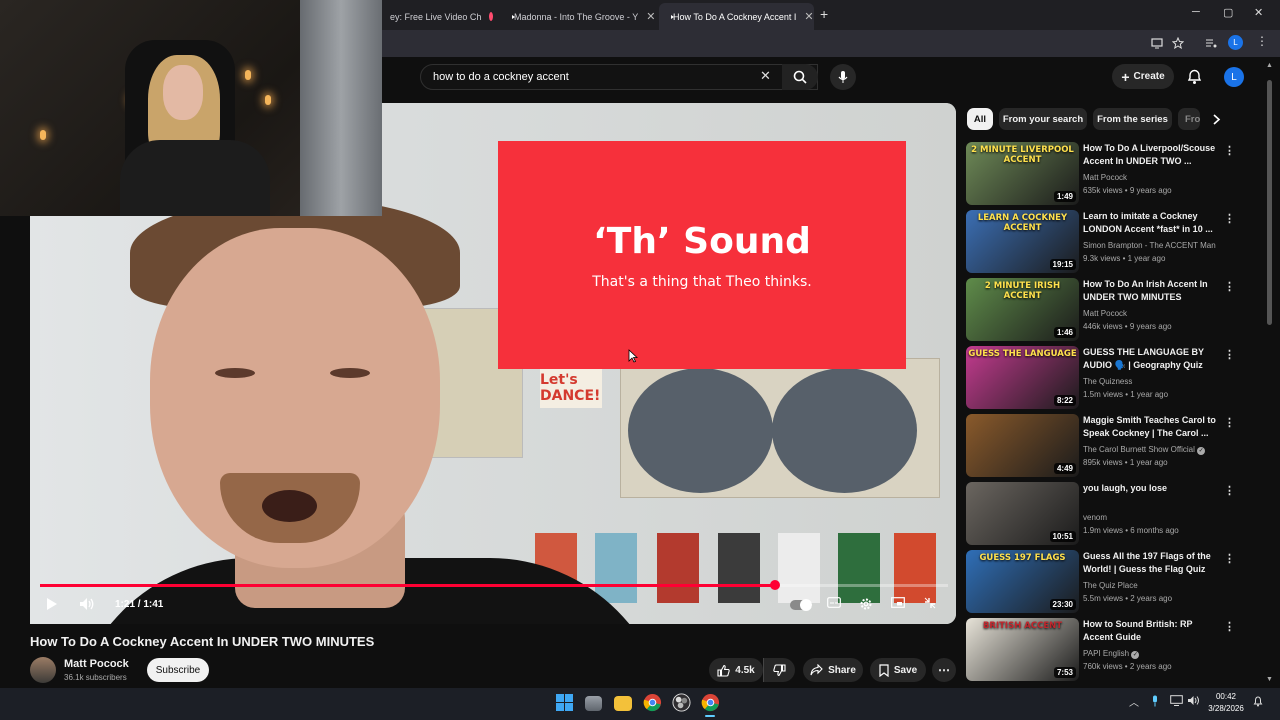 The height and width of the screenshot is (720, 1280). What do you see at coordinates (1150, 631) in the screenshot?
I see `recommendation-title: How to Sound British: RP Accent Guide` at bounding box center [1150, 631].